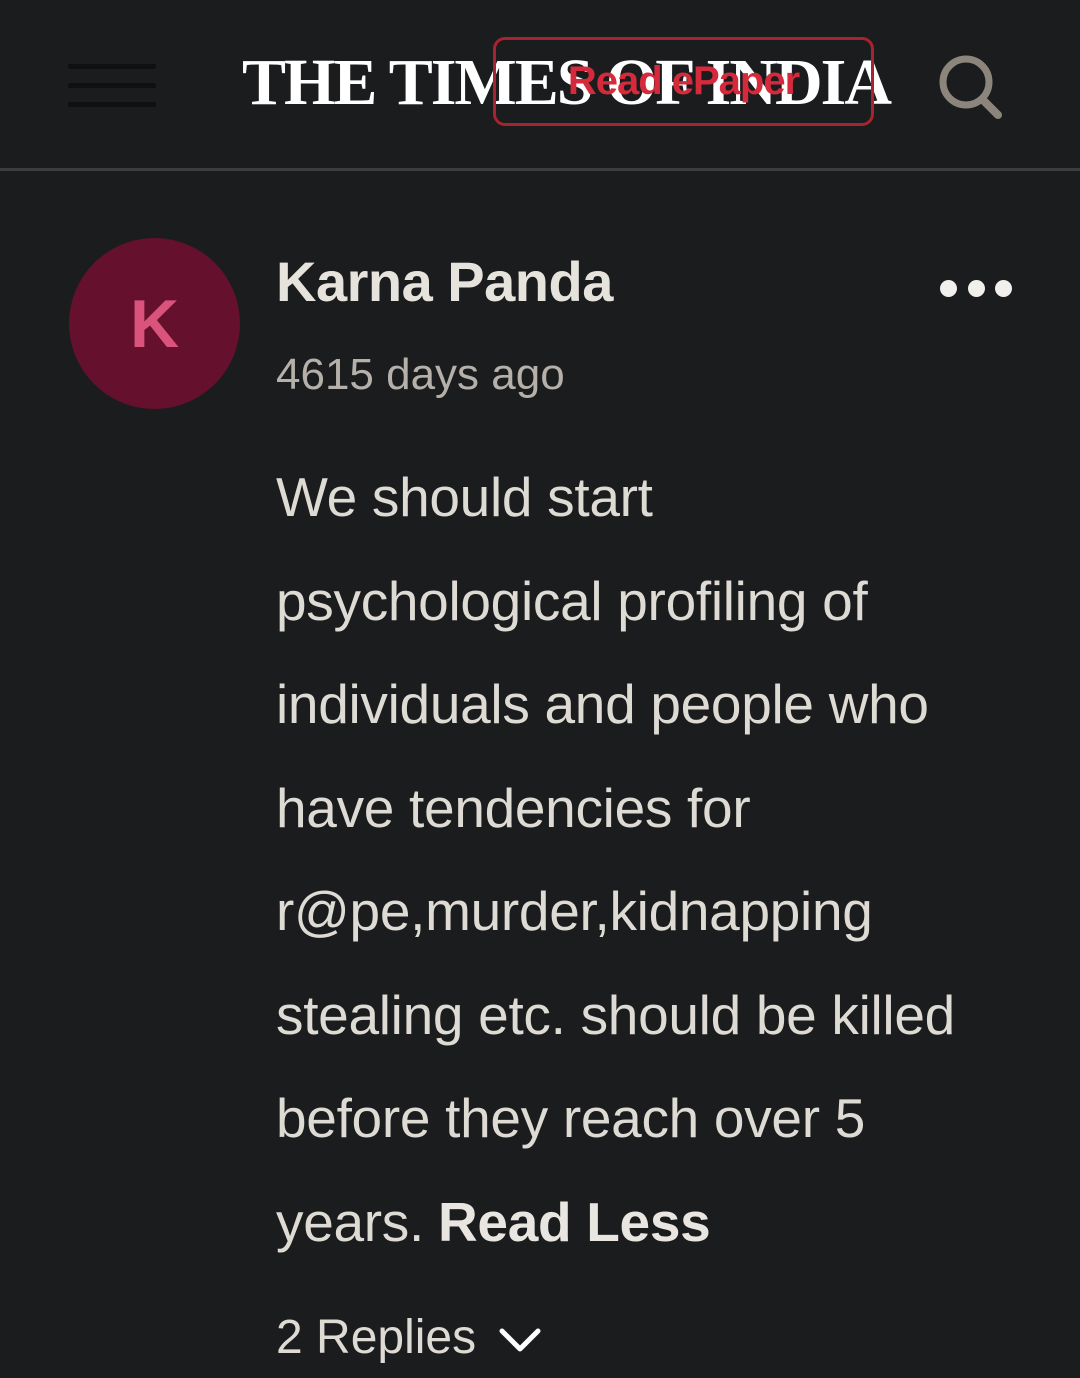  I want to click on comment-line: before they reach over 5, so click(570, 1118).